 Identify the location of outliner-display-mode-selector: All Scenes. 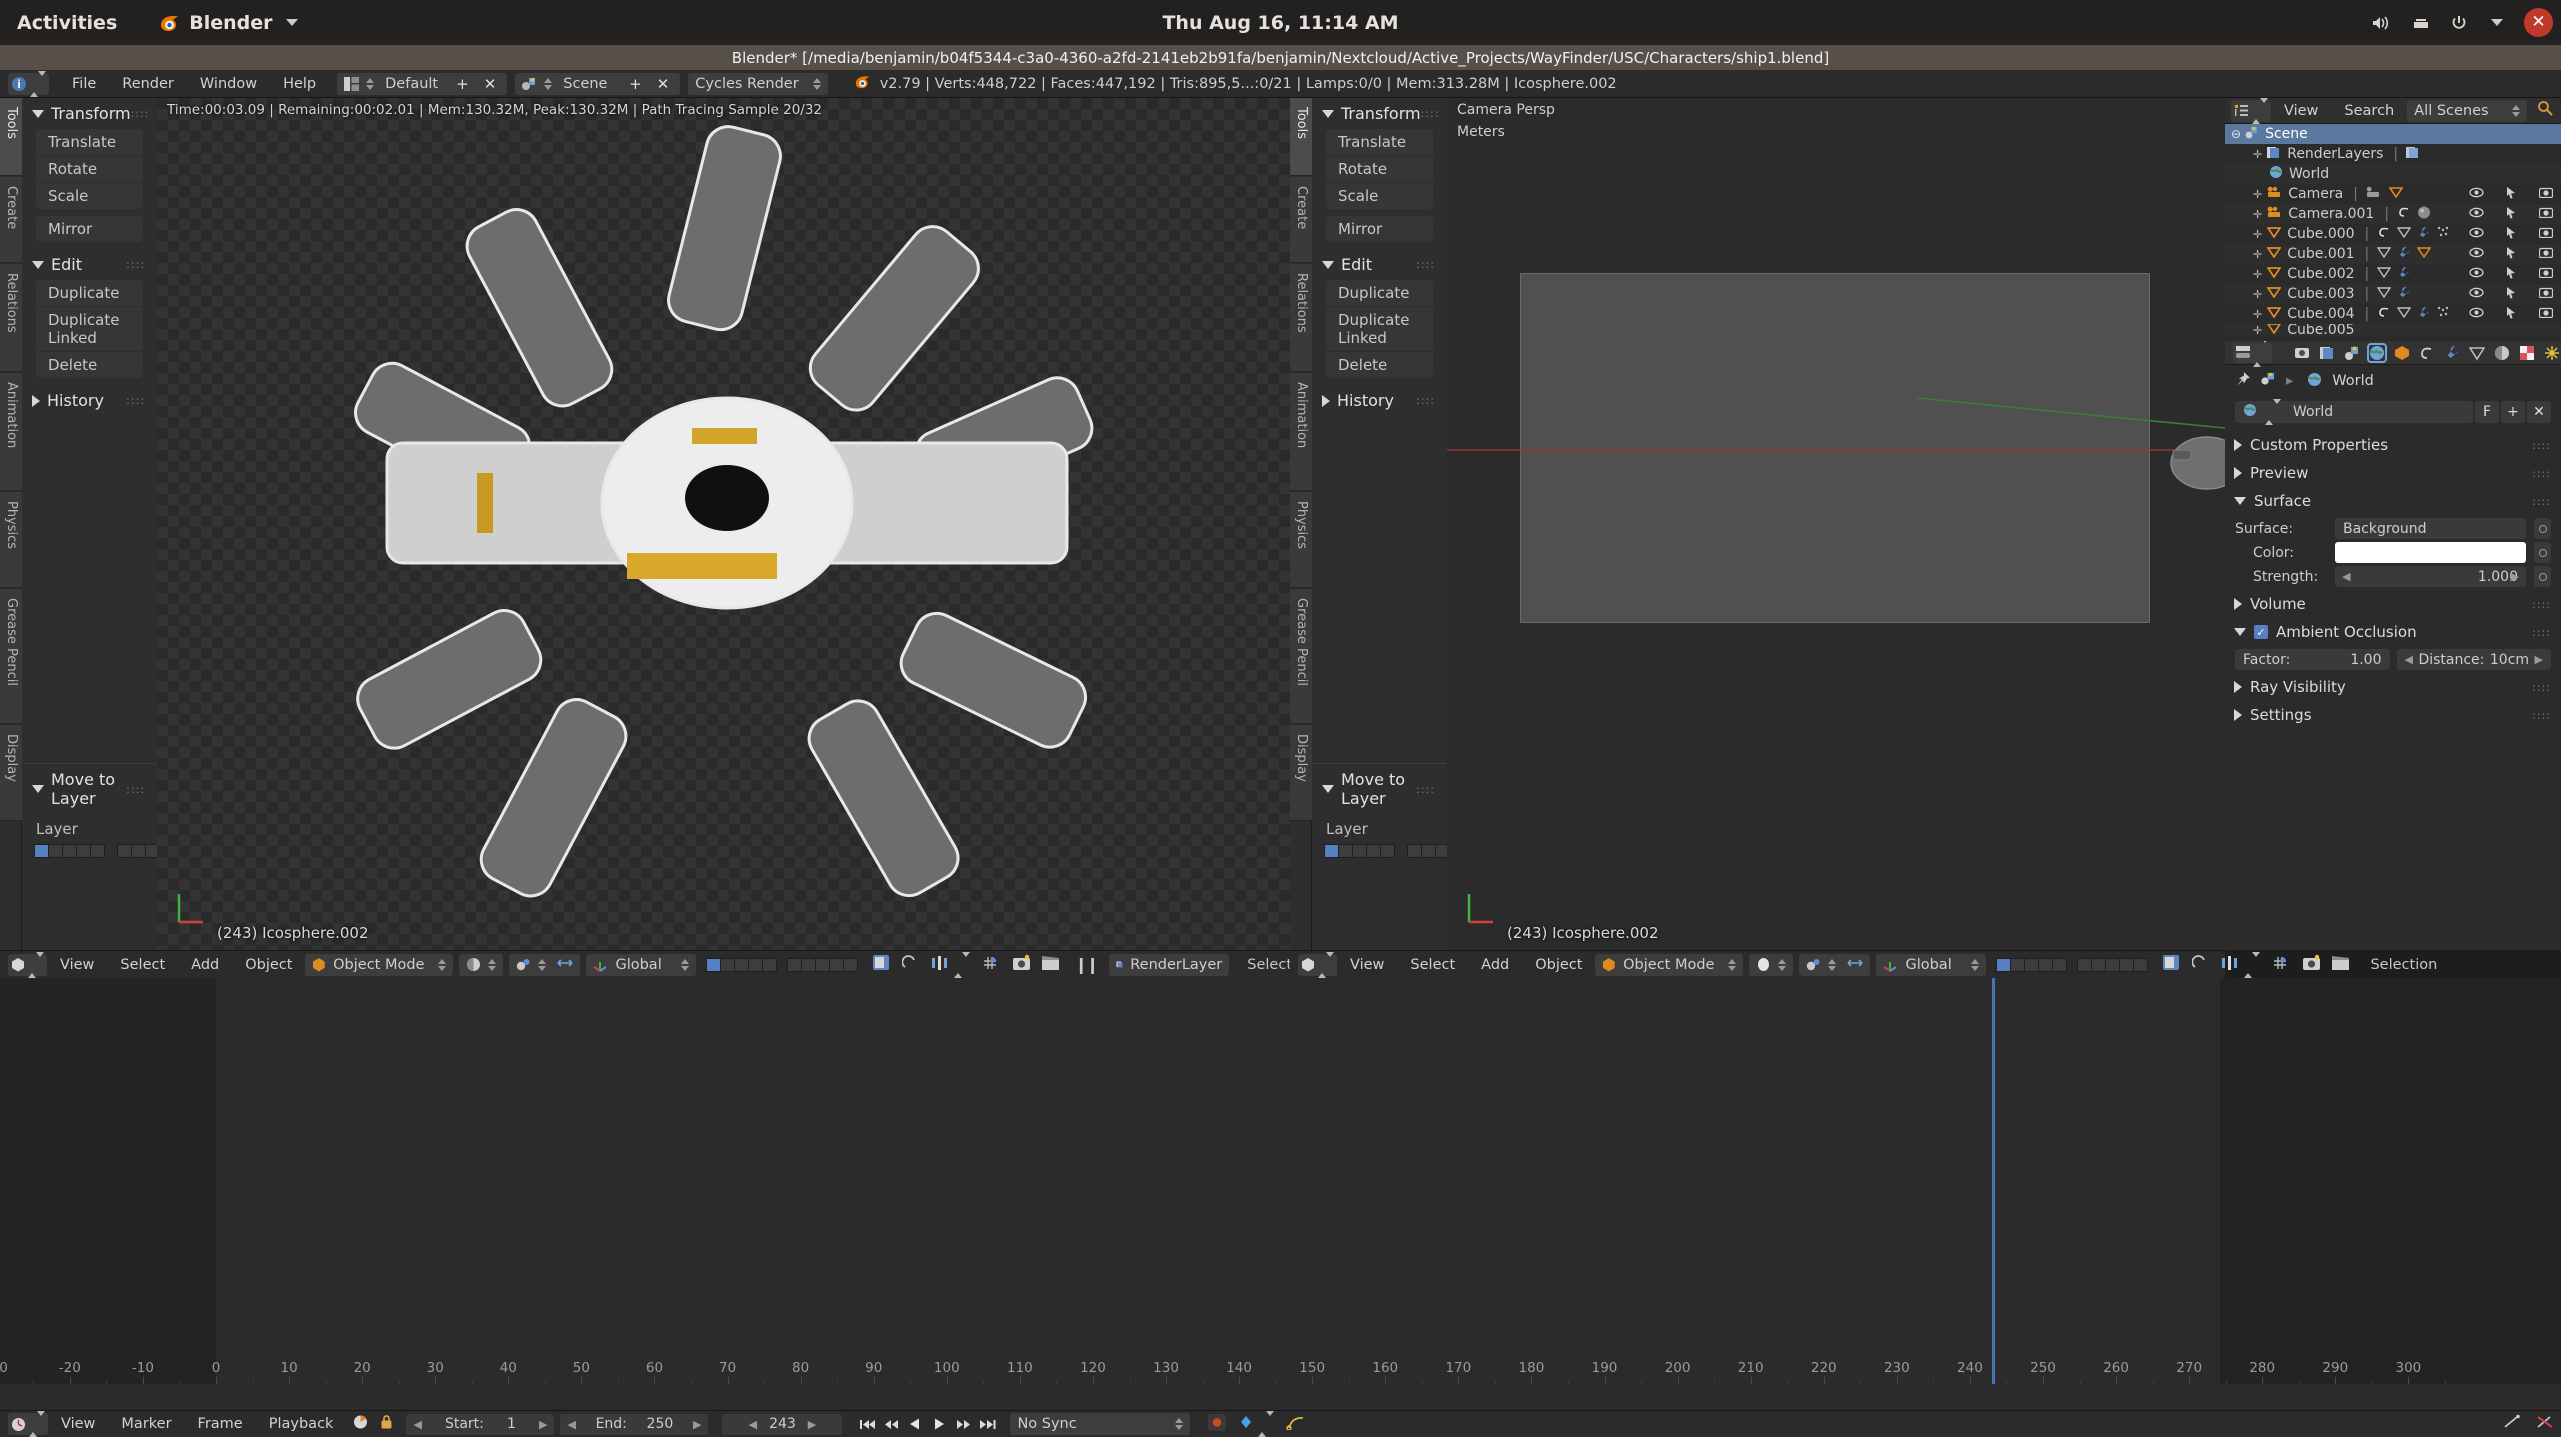
(2467, 110).